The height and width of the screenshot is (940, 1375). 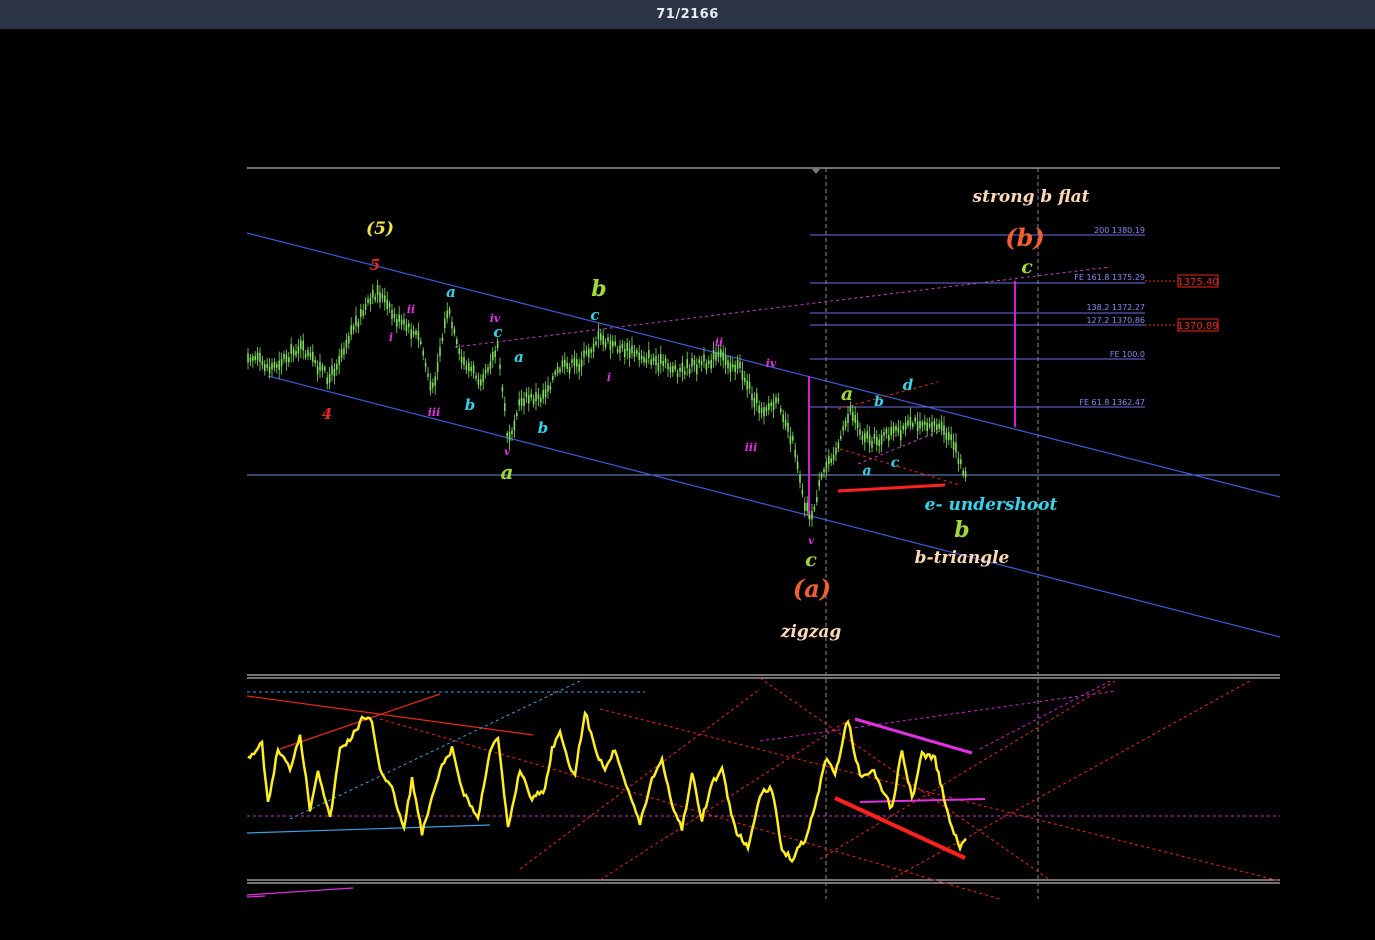 I want to click on fib-label-127-2: 127.2 1370.86, so click(x=1115, y=320).